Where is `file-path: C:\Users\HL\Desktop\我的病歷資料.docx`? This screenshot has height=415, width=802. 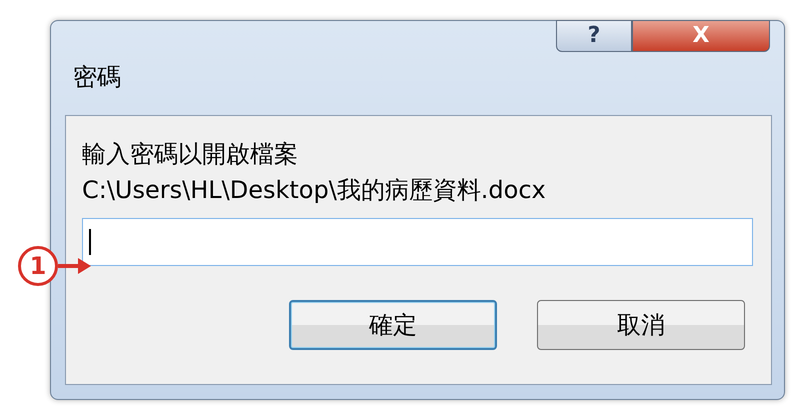
file-path: C:\Users\HL\Desktop\我的病歷資料.docx is located at coordinates (314, 190).